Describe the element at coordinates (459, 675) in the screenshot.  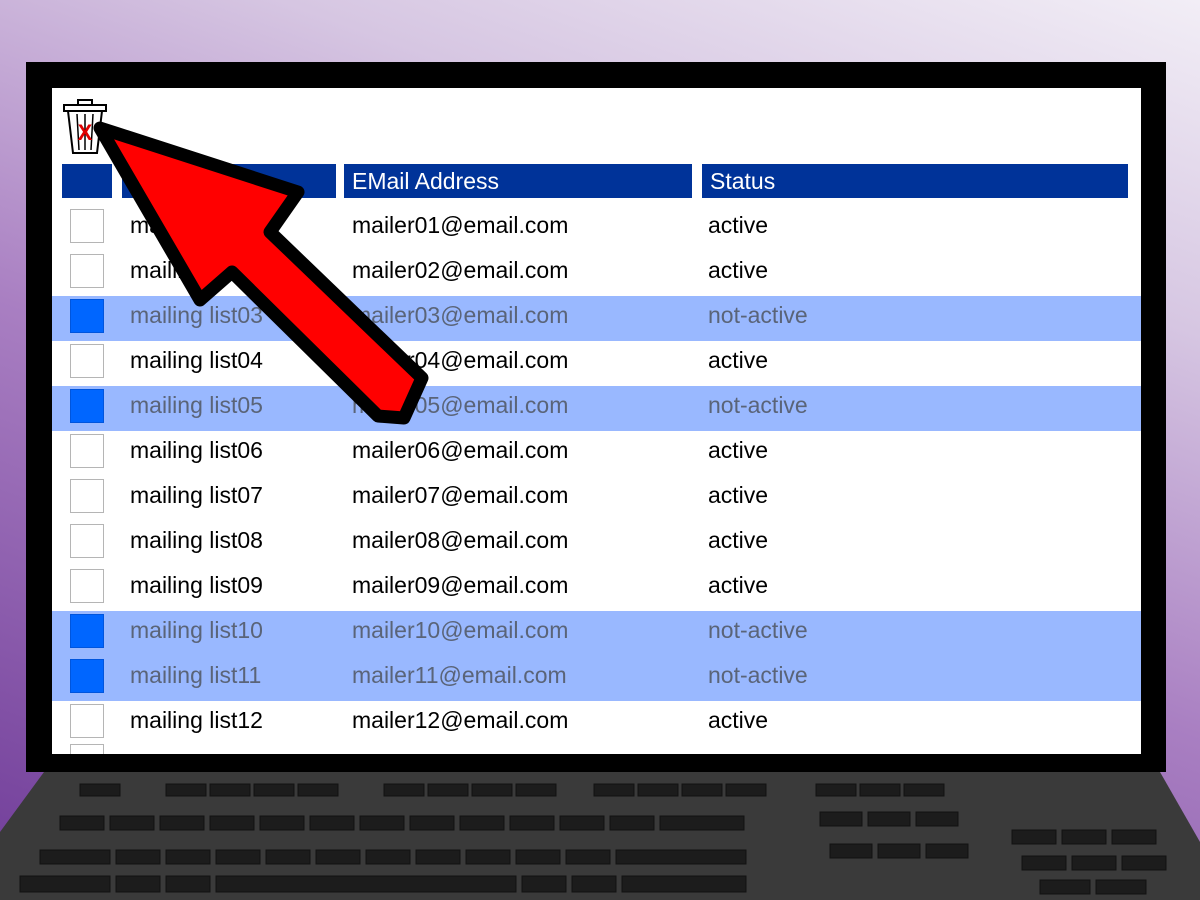
I see `email-cell: mailer11@email.com` at that location.